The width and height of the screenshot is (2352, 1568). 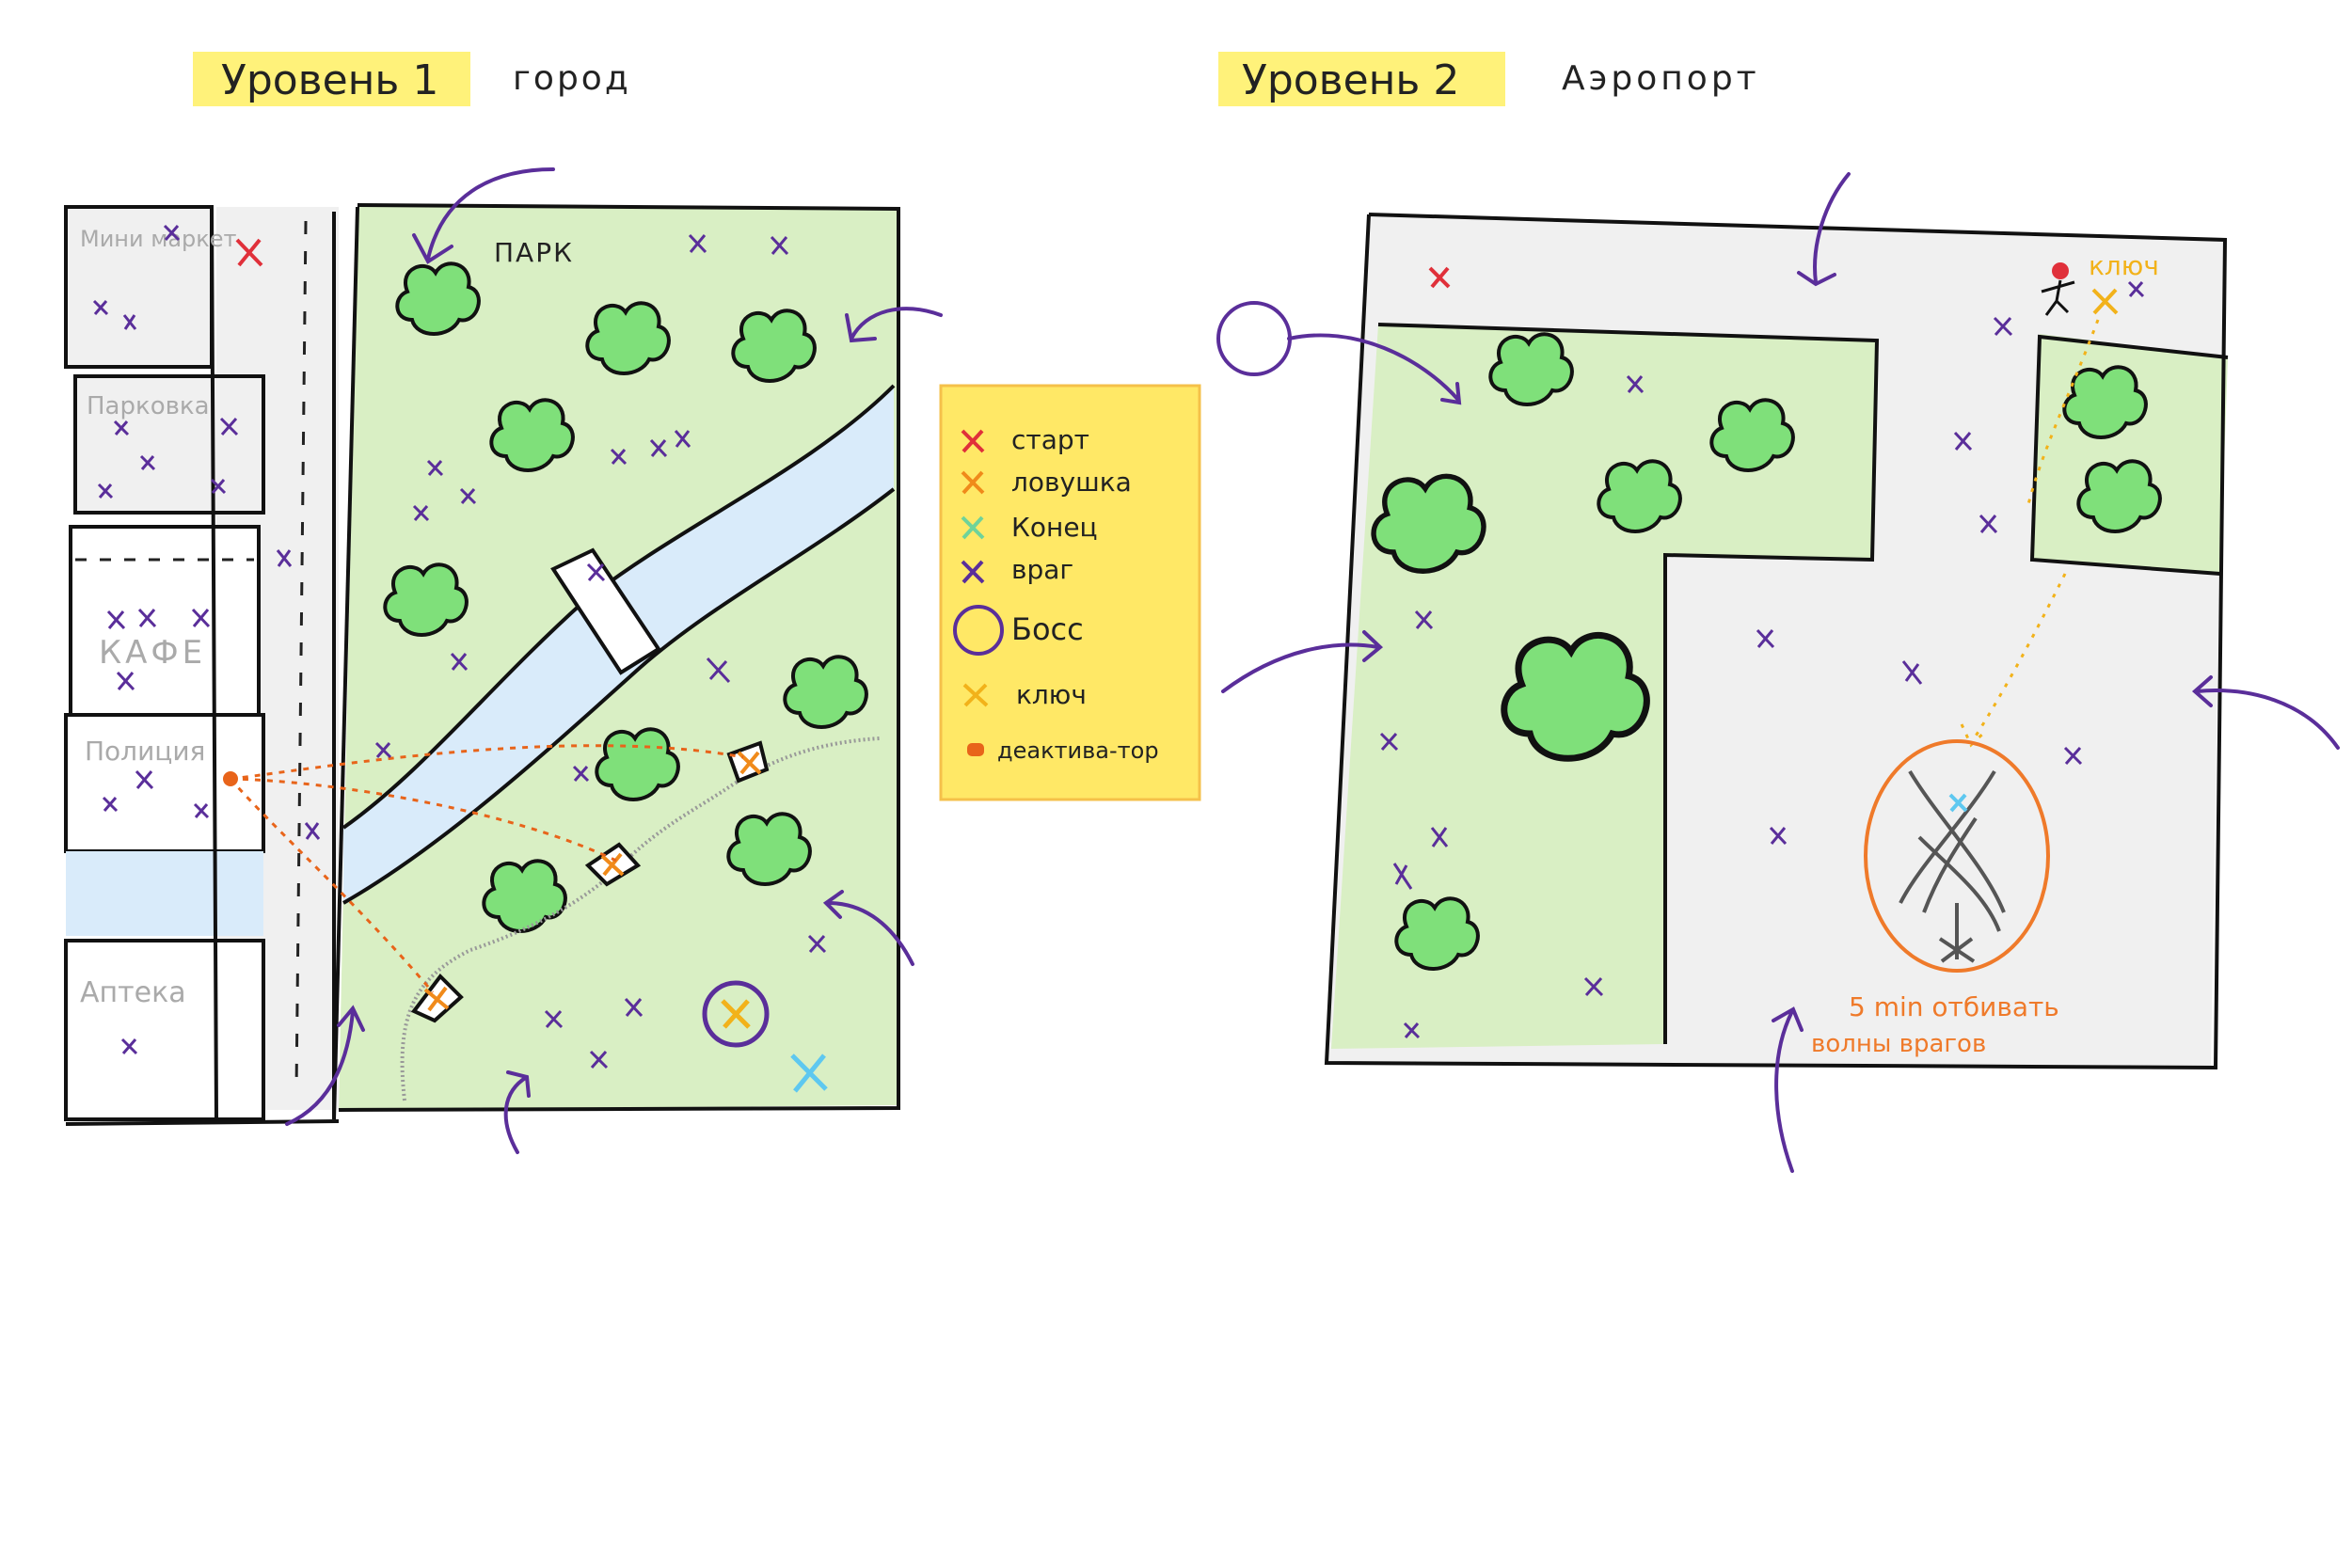 I want to click on level1-subtitle: город, so click(x=572, y=78).